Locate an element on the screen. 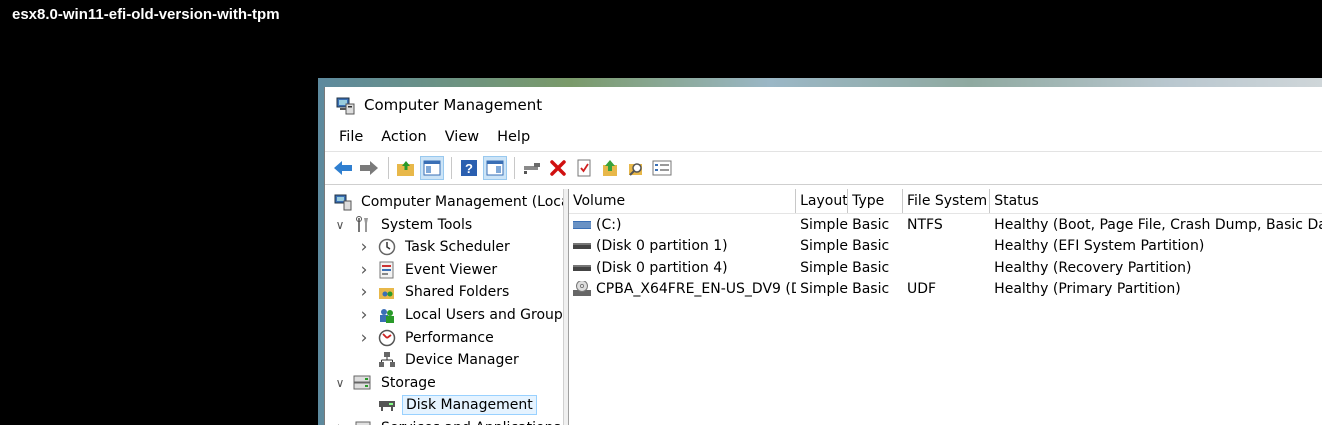  tree-item-computer-management-local: Computer Management (Local is located at coordinates (448, 202).